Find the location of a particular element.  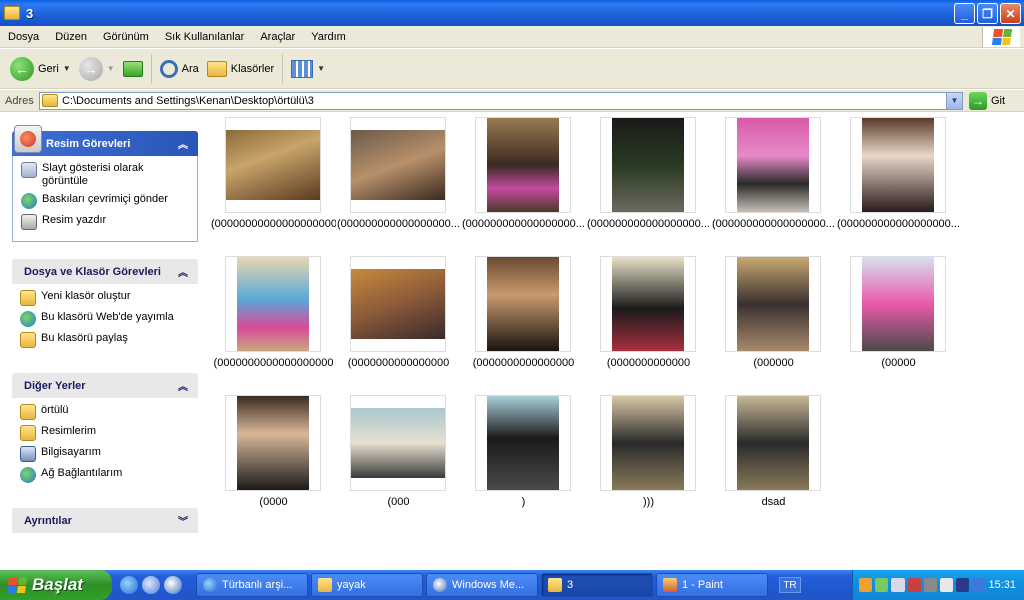

file-caption: (00000 is located at coordinates (898, 363).